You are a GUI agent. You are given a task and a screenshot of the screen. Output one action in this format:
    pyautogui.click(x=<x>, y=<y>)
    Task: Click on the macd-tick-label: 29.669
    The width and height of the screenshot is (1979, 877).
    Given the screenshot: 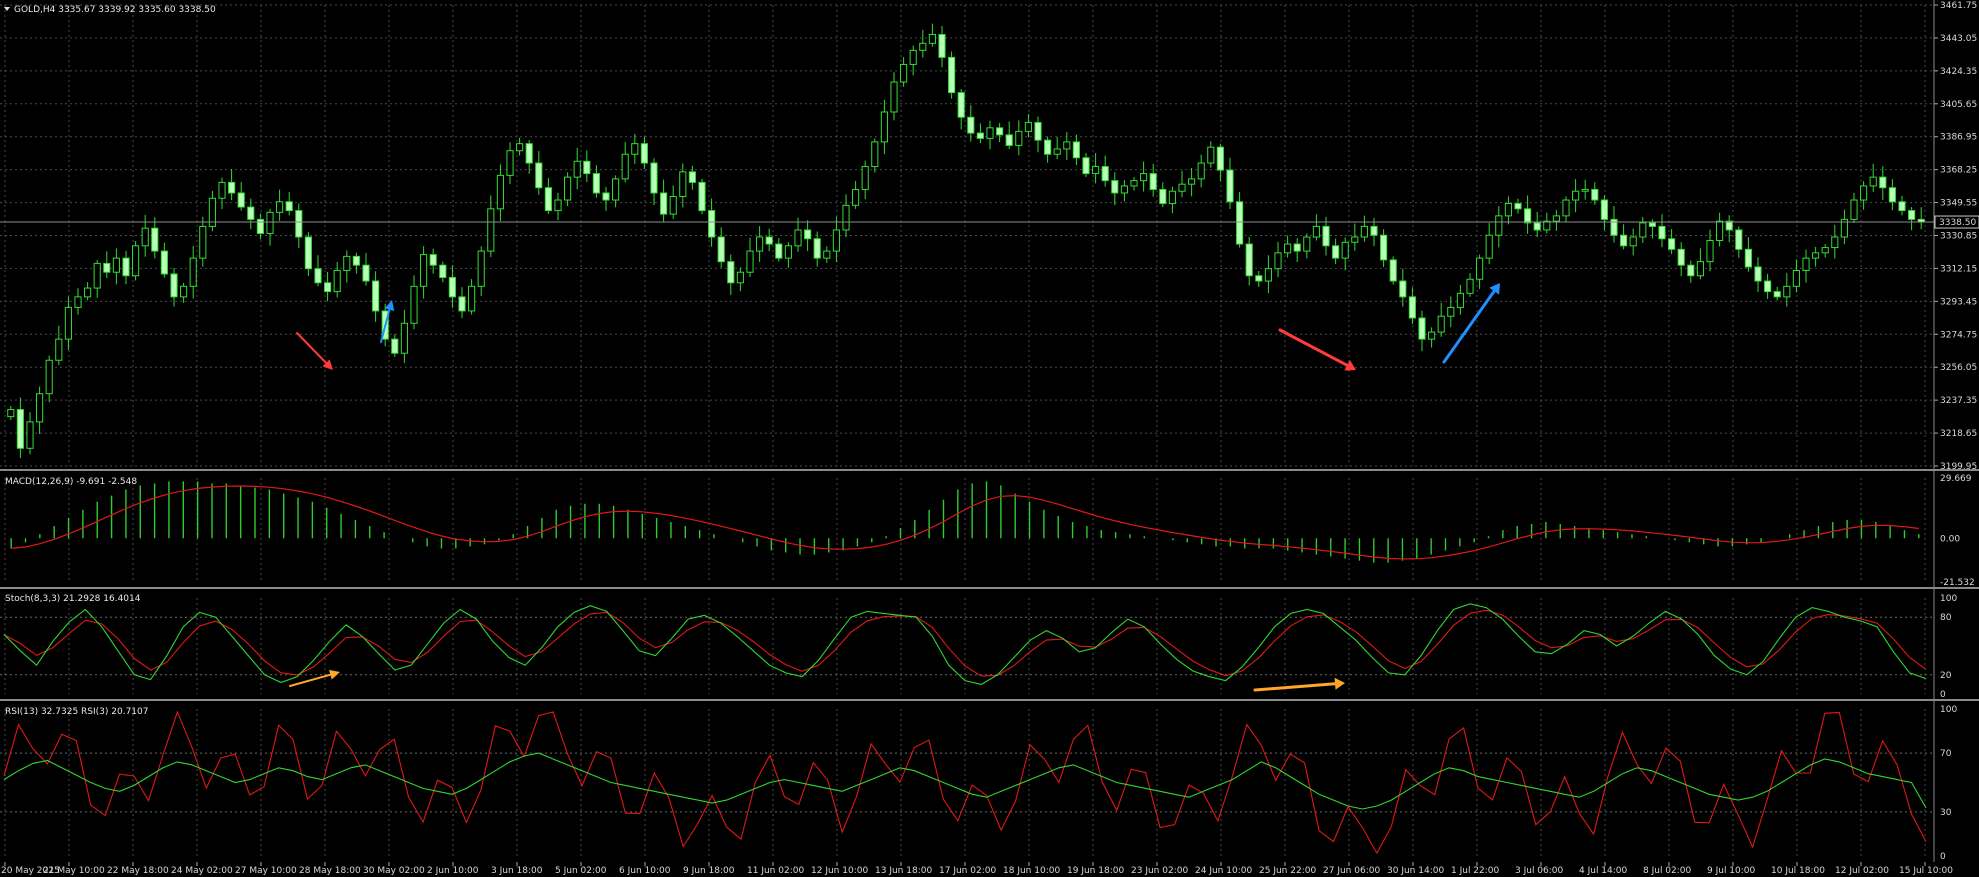 What is the action you would take?
    pyautogui.click(x=1956, y=479)
    